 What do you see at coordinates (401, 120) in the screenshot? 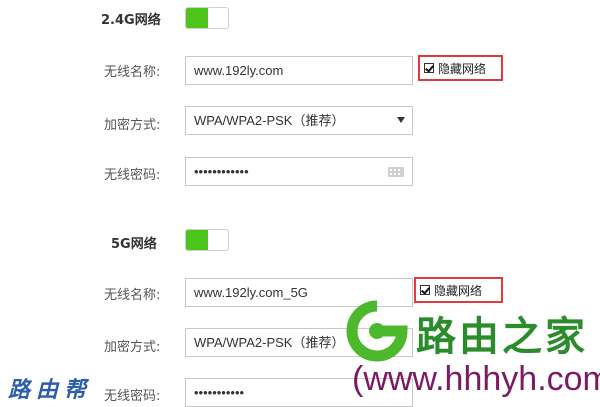
I see `dropdown-arrow-icon` at bounding box center [401, 120].